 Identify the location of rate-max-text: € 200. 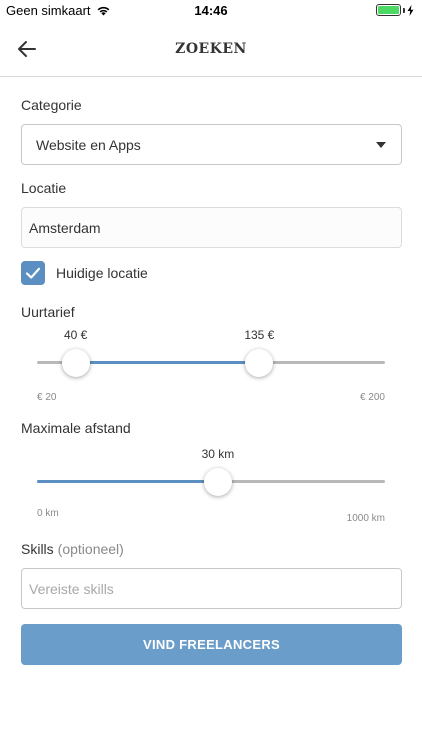
(372, 397).